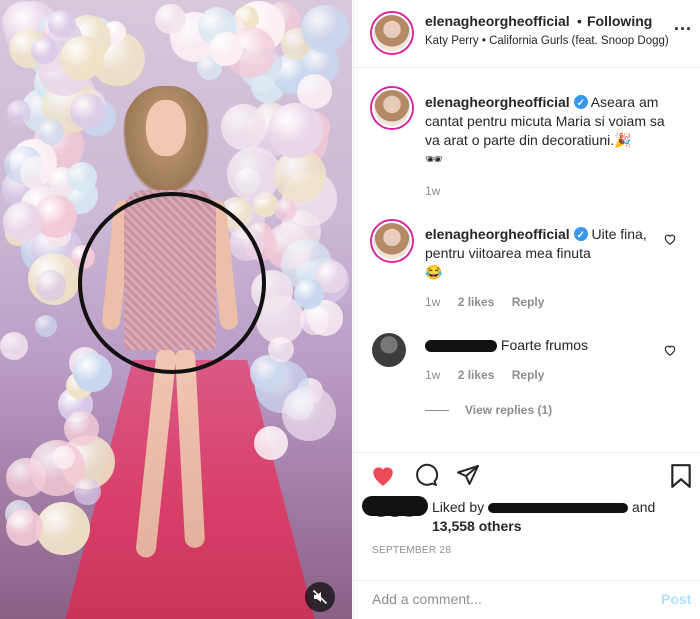 Image resolution: width=700 pixels, height=619 pixels. What do you see at coordinates (507, 599) in the screenshot?
I see `comment-input` at bounding box center [507, 599].